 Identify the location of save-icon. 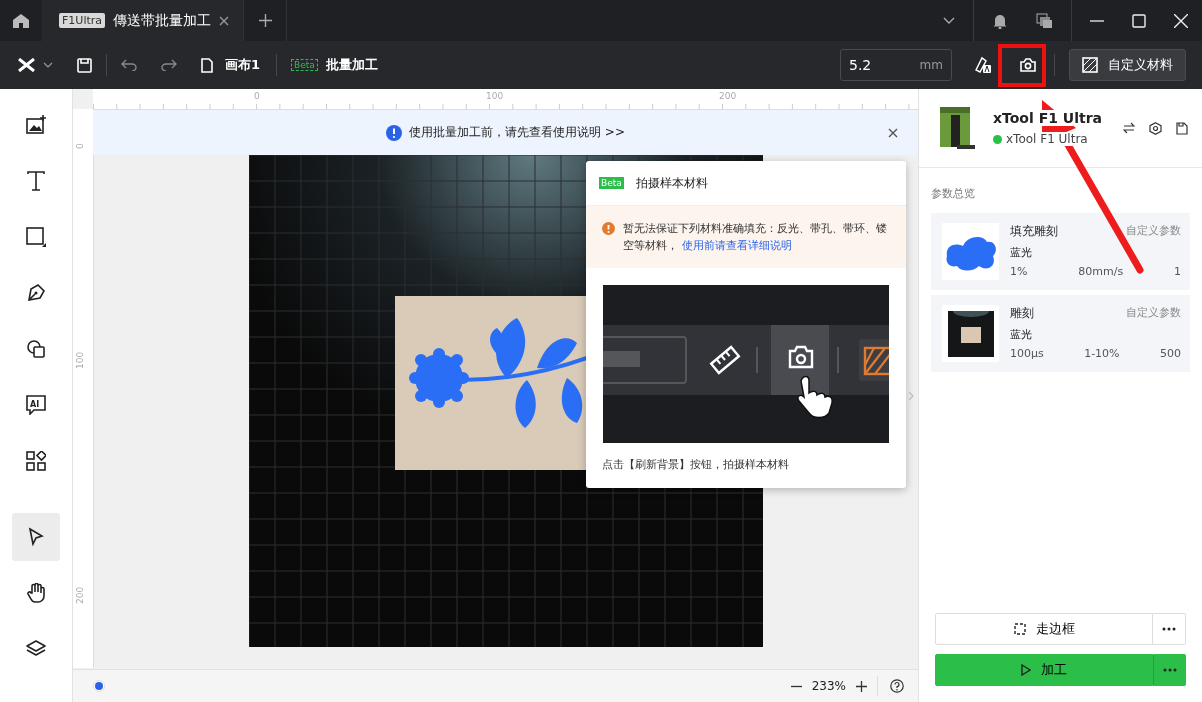
(84, 65).